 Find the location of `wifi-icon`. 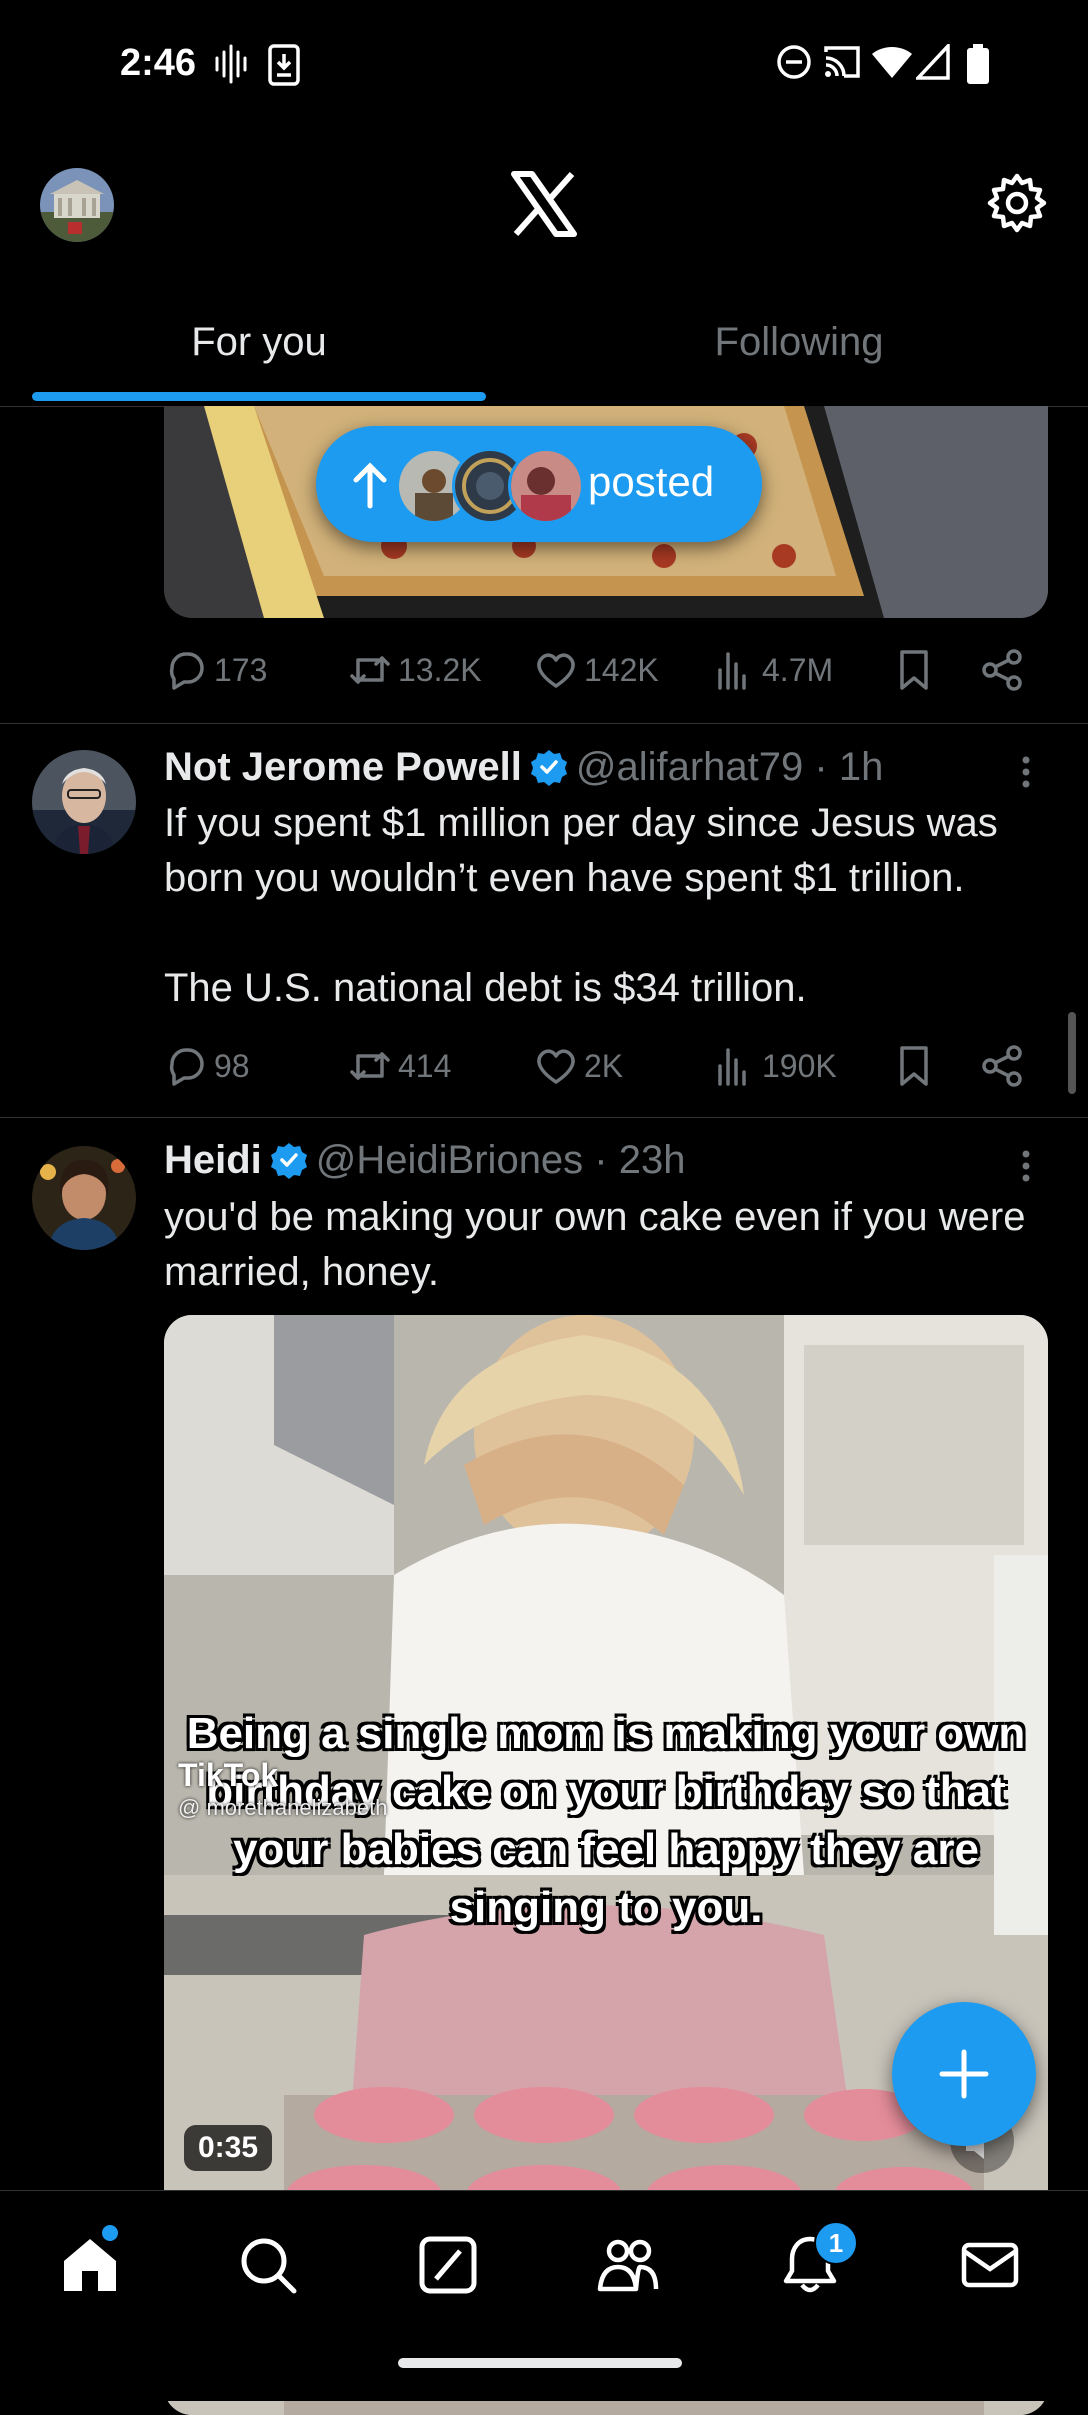

wifi-icon is located at coordinates (892, 62).